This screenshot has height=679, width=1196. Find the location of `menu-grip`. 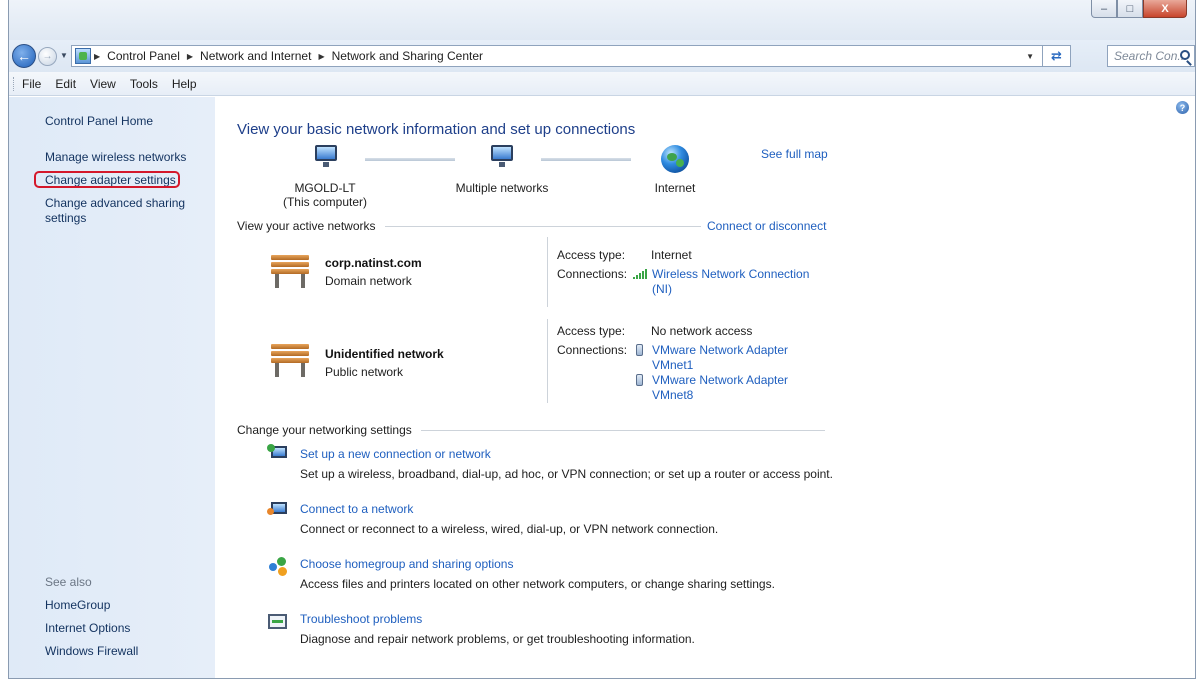

menu-grip is located at coordinates (14, 83).